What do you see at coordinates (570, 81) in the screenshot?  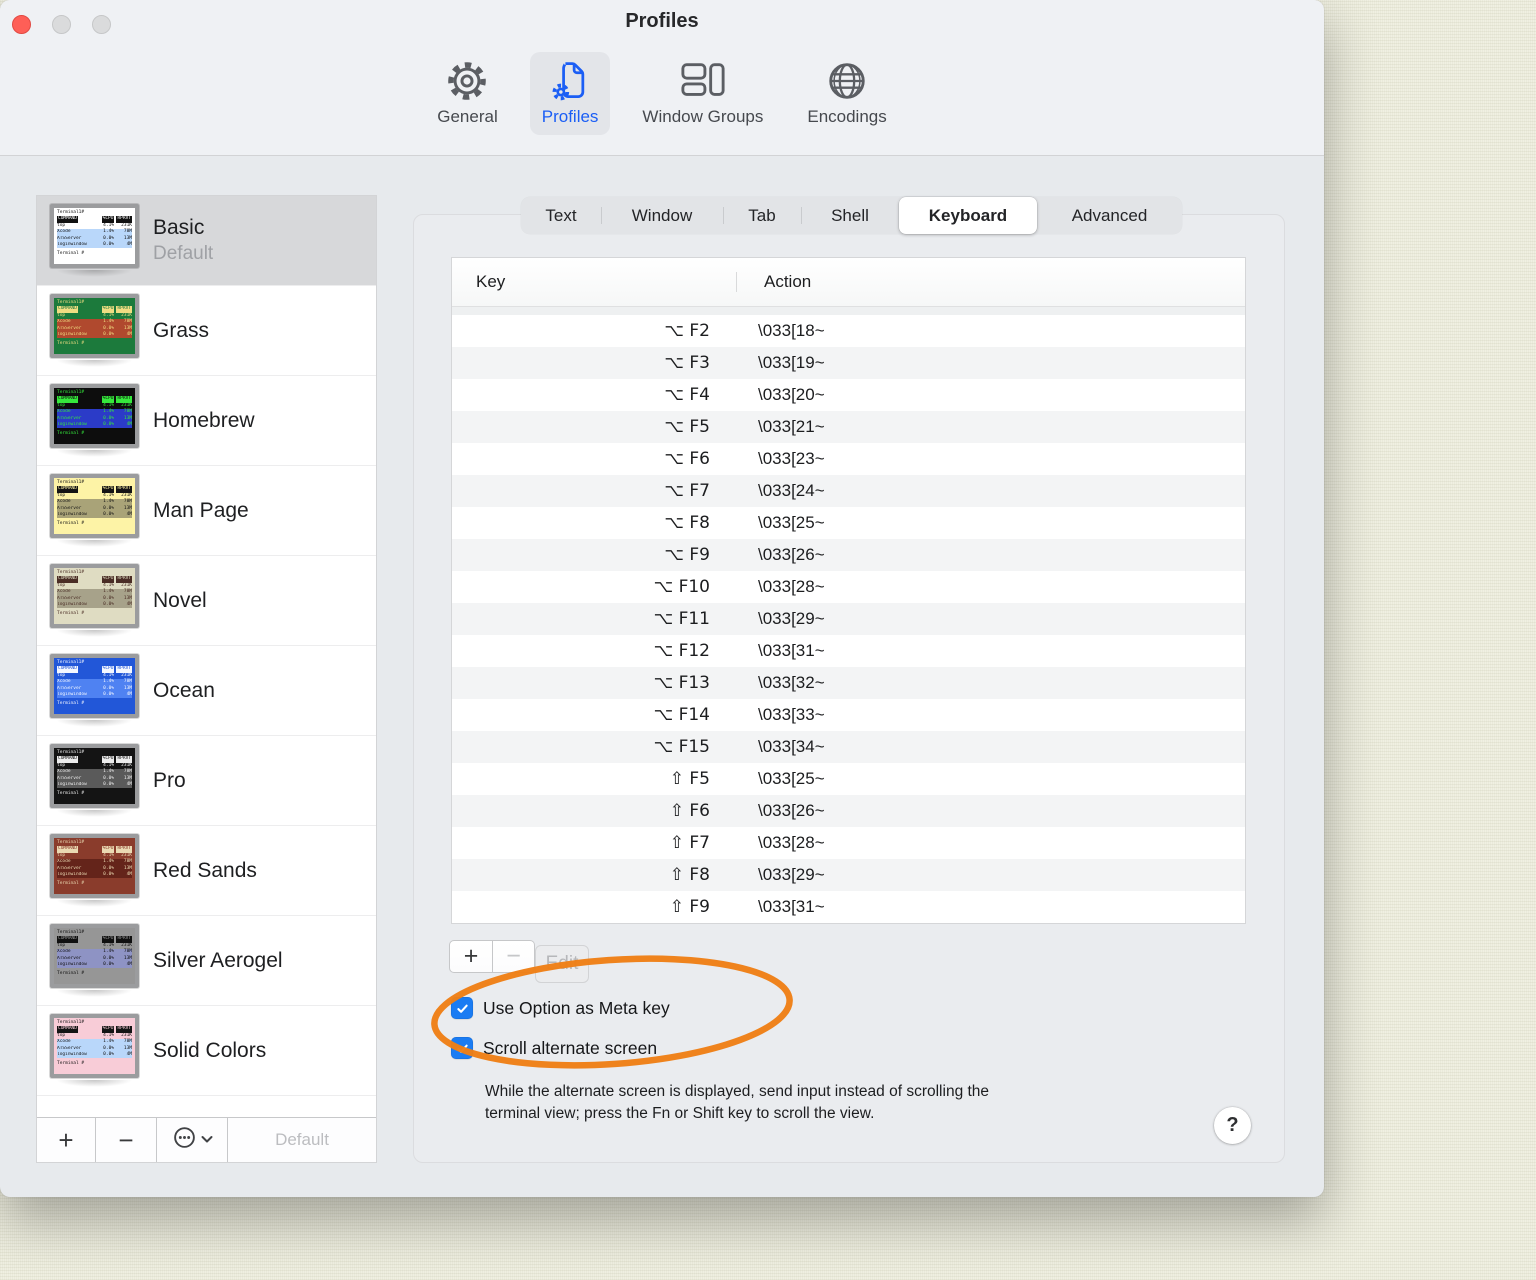 I see `document-gear-icon` at bounding box center [570, 81].